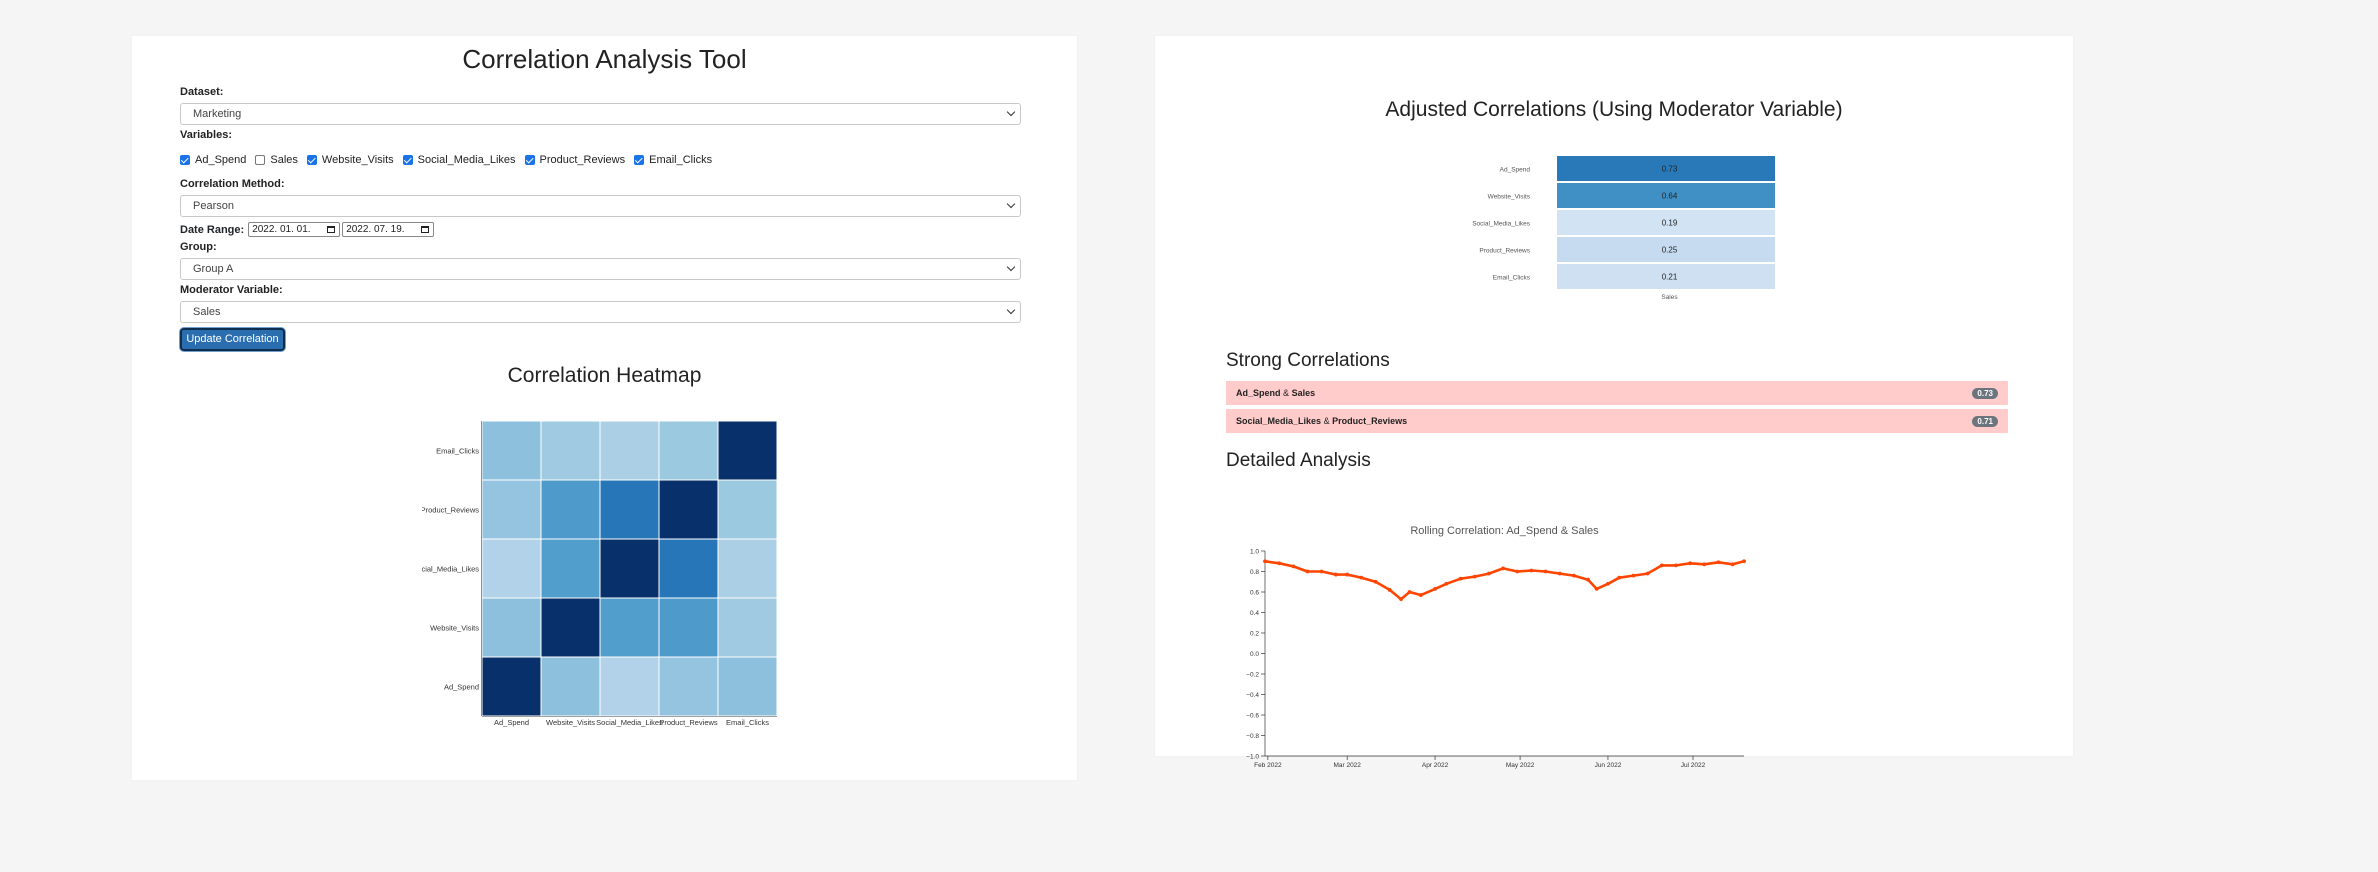  What do you see at coordinates (681, 160) in the screenshot?
I see `variable-label: Email_Clicks` at bounding box center [681, 160].